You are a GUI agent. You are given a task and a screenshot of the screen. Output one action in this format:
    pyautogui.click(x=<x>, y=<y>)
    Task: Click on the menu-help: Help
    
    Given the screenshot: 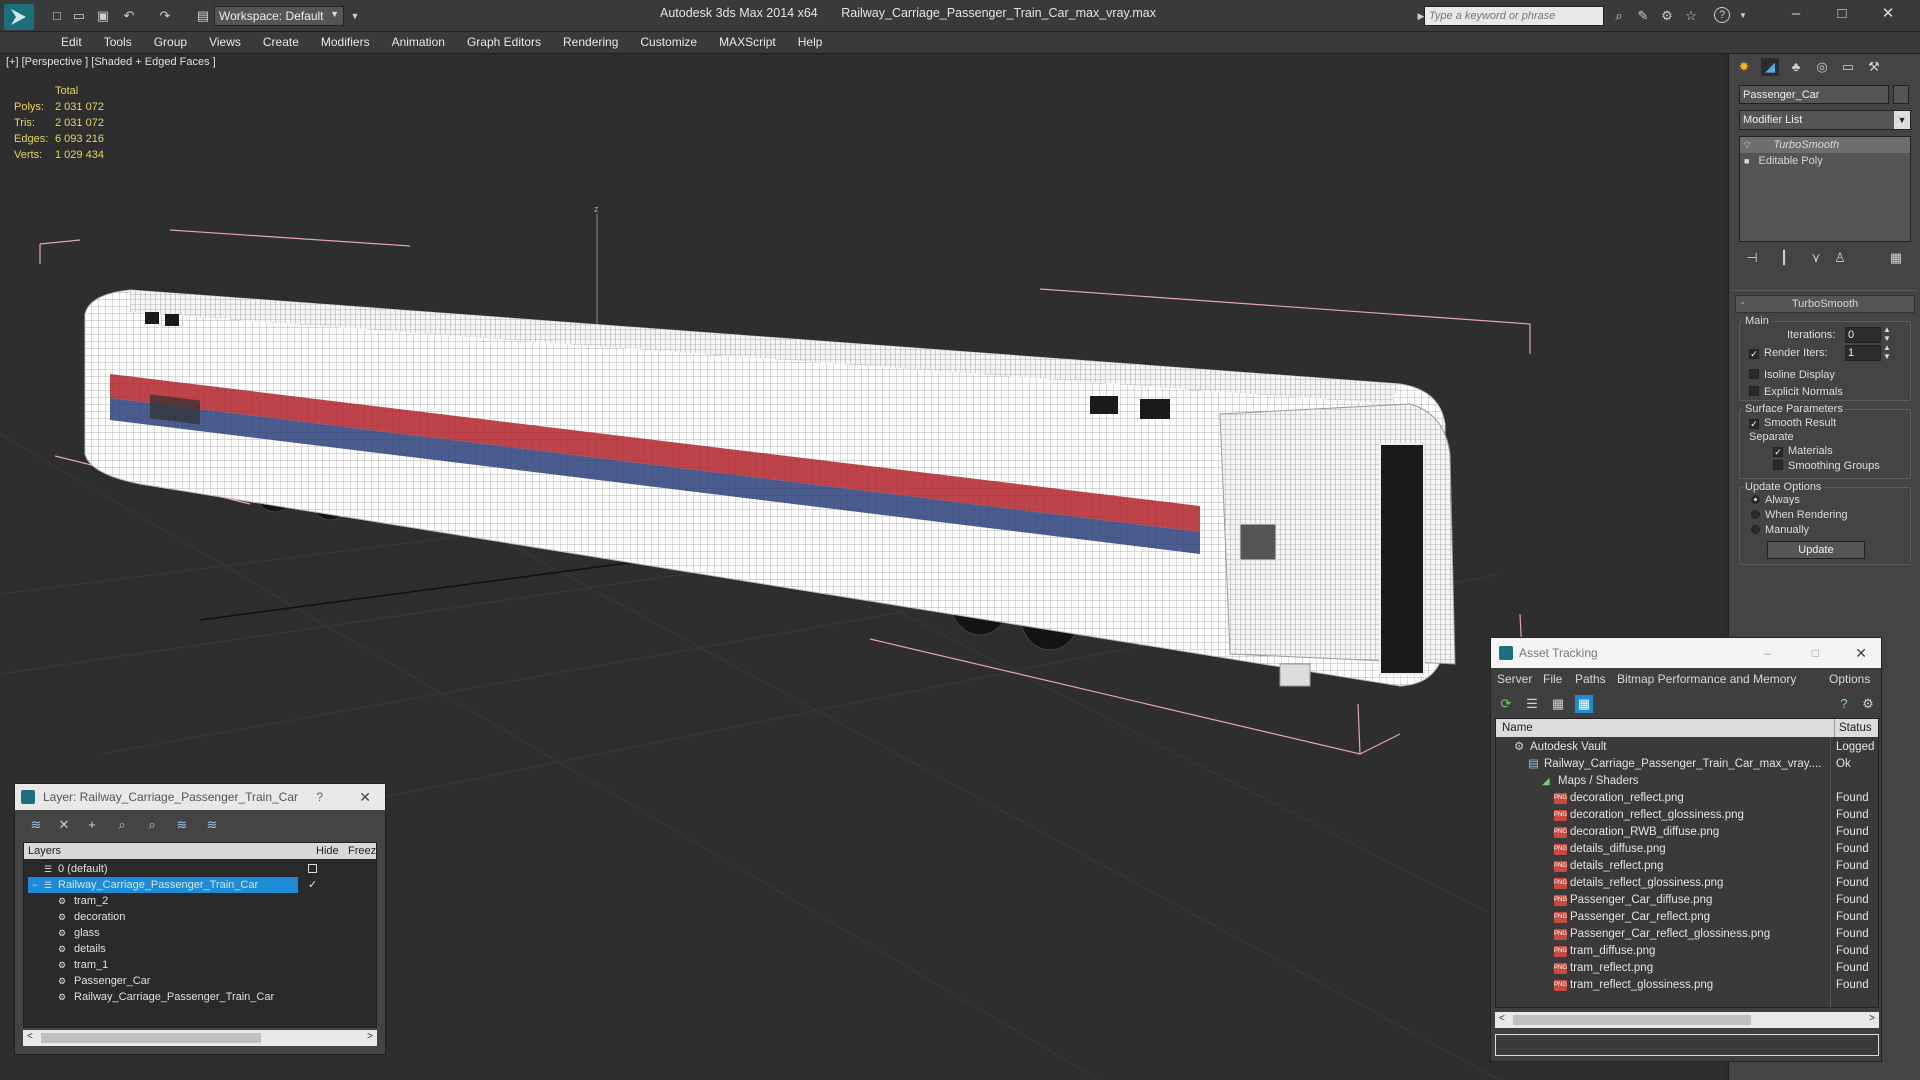 What is the action you would take?
    pyautogui.click(x=810, y=42)
    